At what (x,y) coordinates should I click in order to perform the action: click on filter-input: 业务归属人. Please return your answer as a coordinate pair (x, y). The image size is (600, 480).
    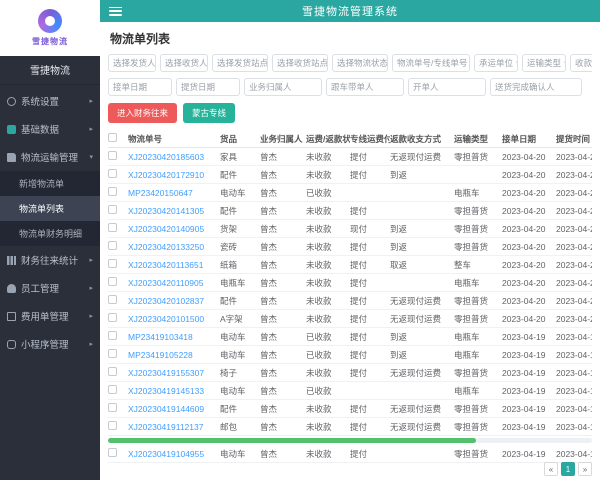
    Looking at the image, I should click on (283, 87).